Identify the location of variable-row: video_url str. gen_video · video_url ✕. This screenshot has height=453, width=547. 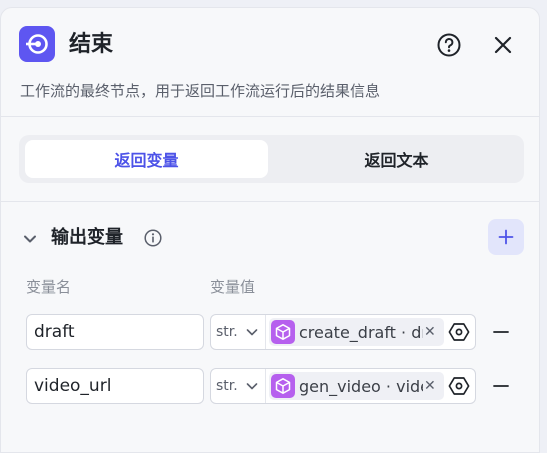
(270, 386).